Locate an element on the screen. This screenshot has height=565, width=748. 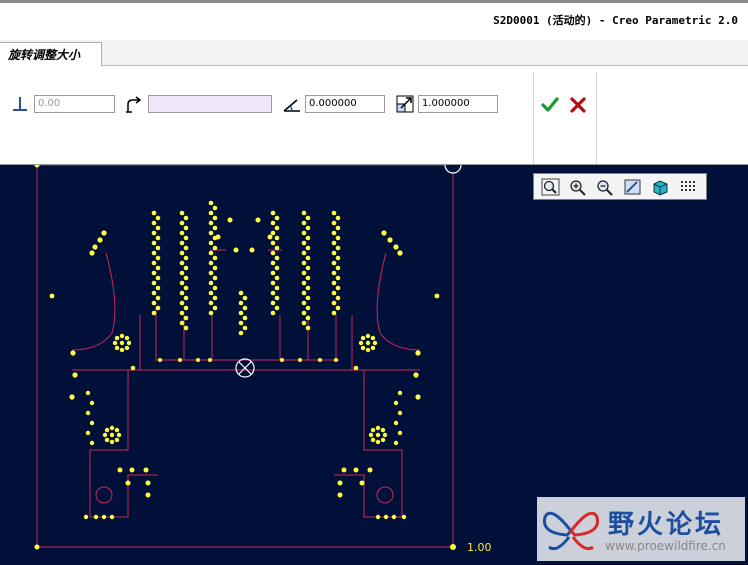
sketcher-display-icon is located at coordinates (688, 187).